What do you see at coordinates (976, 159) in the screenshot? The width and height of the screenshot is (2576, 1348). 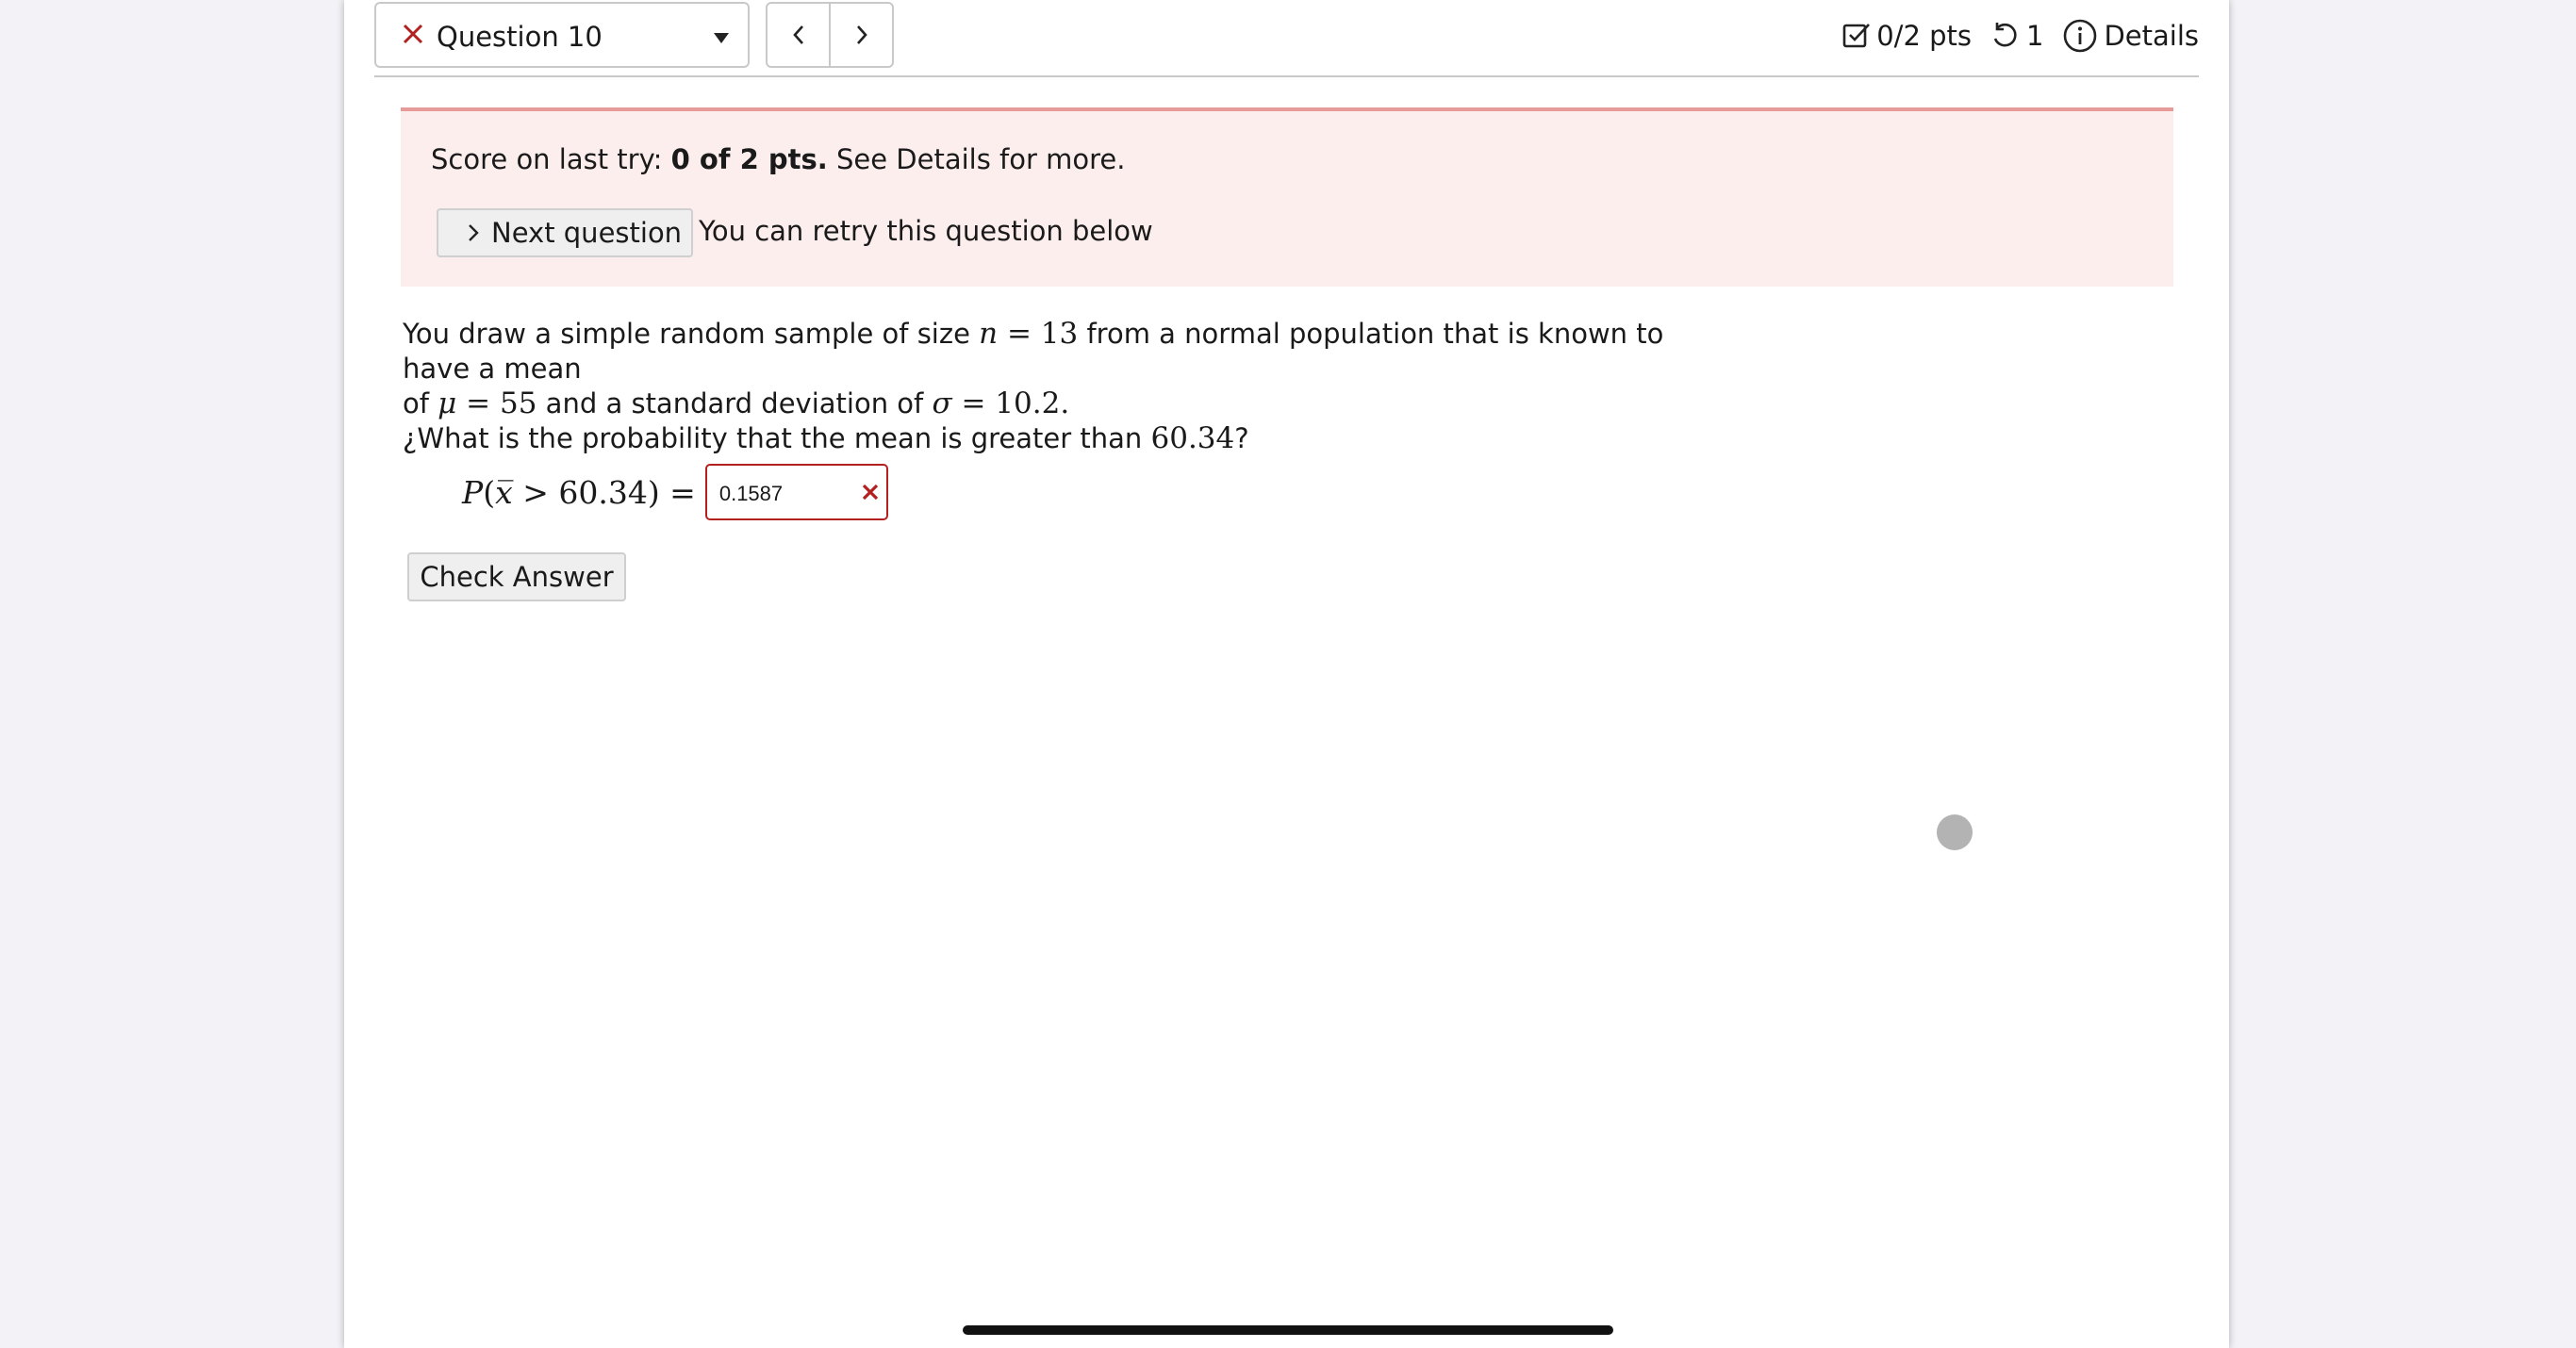 I see `score-suffix: See Details for more.` at bounding box center [976, 159].